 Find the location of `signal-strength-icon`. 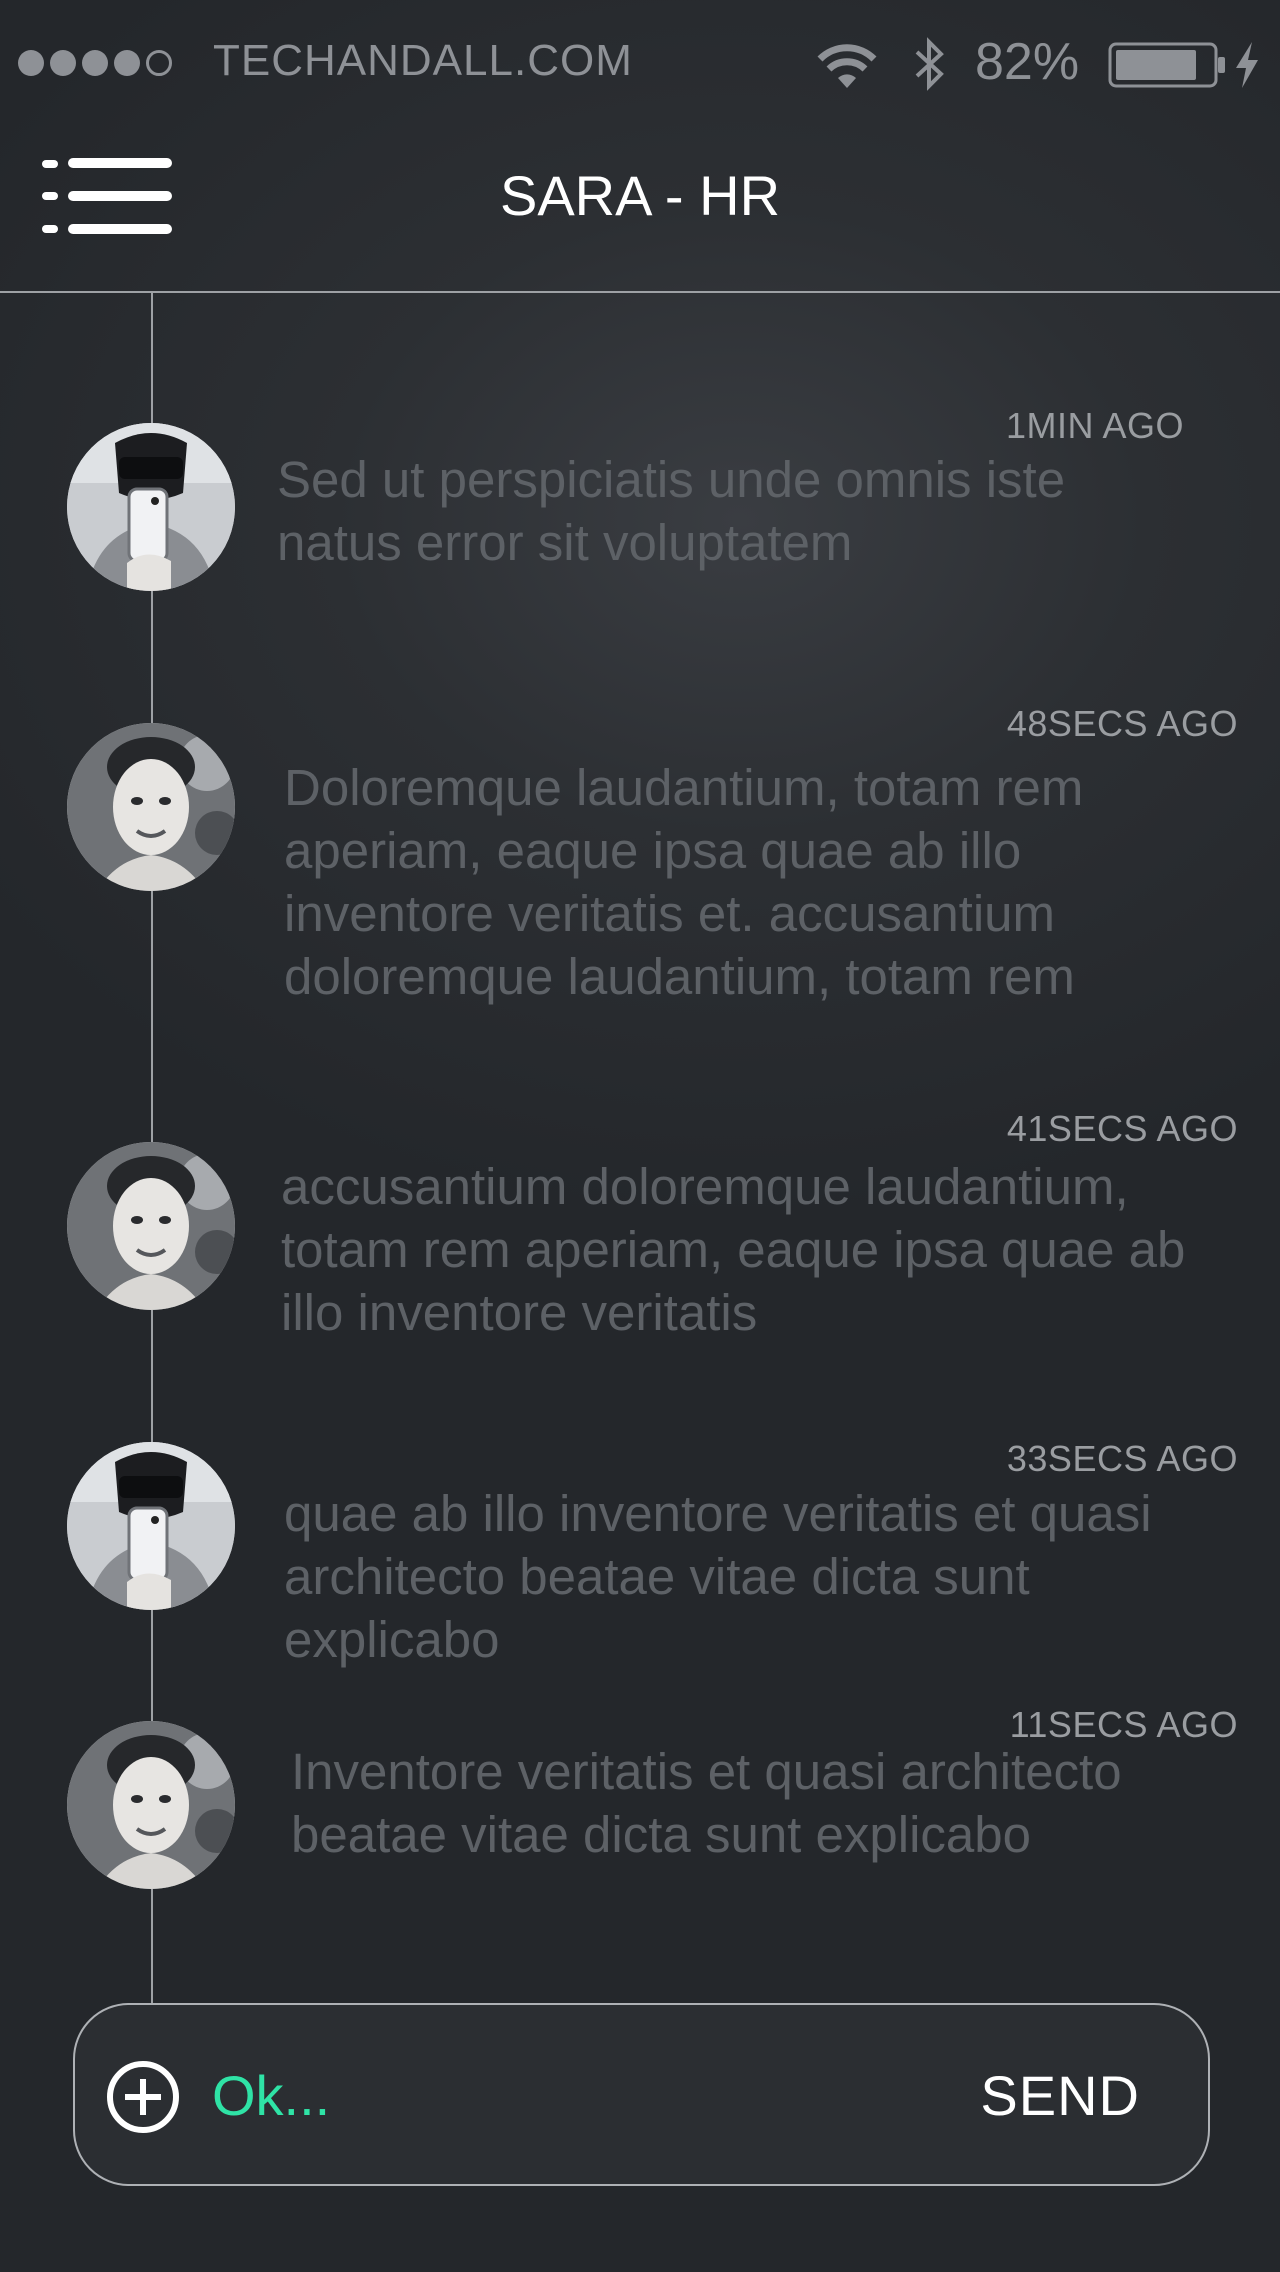

signal-strength-icon is located at coordinates (95, 63).